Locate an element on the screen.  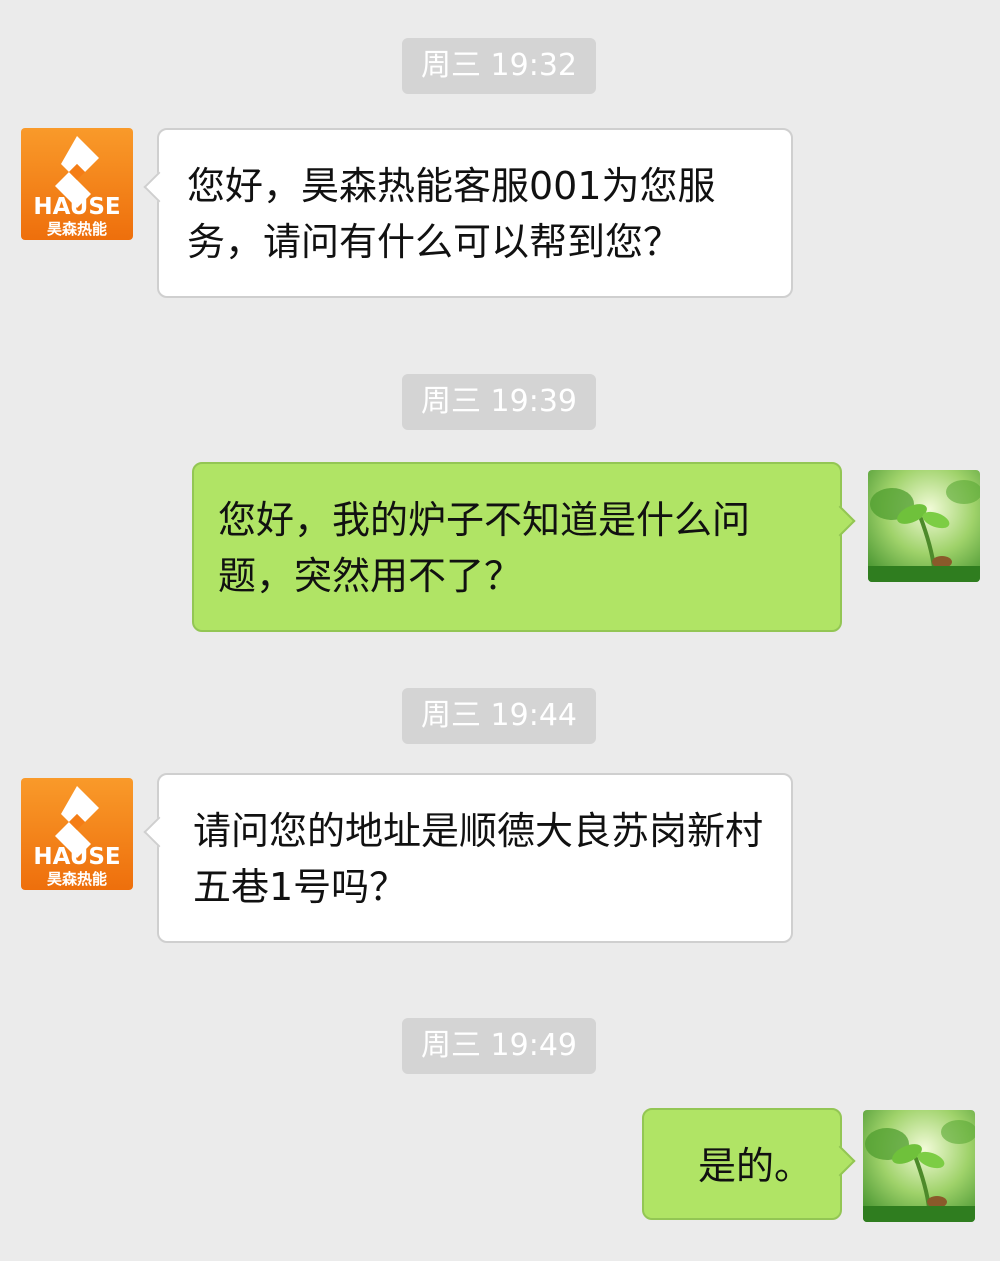
incoming-message-bubble: 请问您的地址是顺德大良苏岗新村五巷1号吗？ is located at coordinates (468, 858).